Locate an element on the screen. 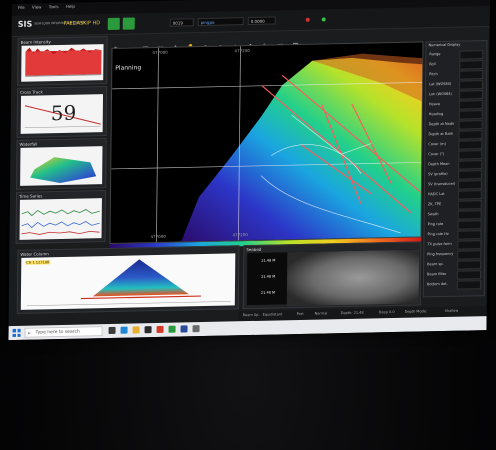 This screenshot has width=496, height=450. beam-intensity-chart is located at coordinates (63, 62).